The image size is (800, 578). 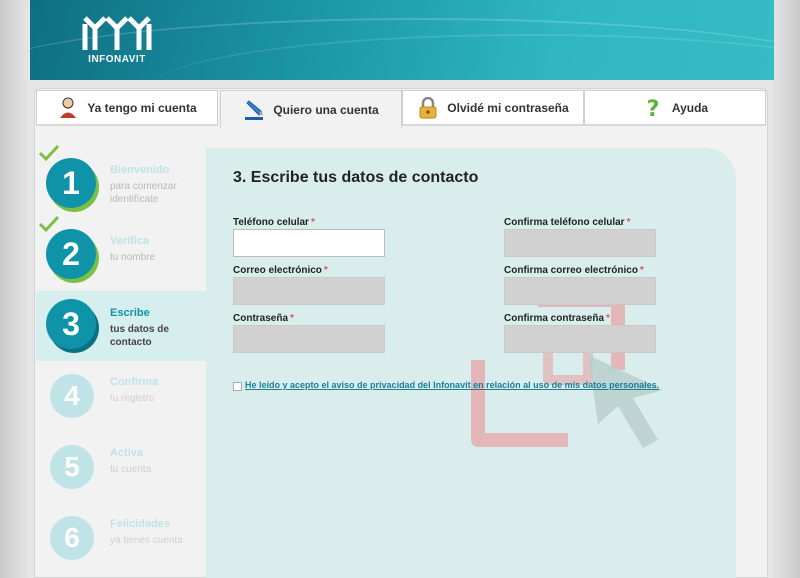 What do you see at coordinates (132, 398) in the screenshot?
I see `step-subtitle: tu registro` at bounding box center [132, 398].